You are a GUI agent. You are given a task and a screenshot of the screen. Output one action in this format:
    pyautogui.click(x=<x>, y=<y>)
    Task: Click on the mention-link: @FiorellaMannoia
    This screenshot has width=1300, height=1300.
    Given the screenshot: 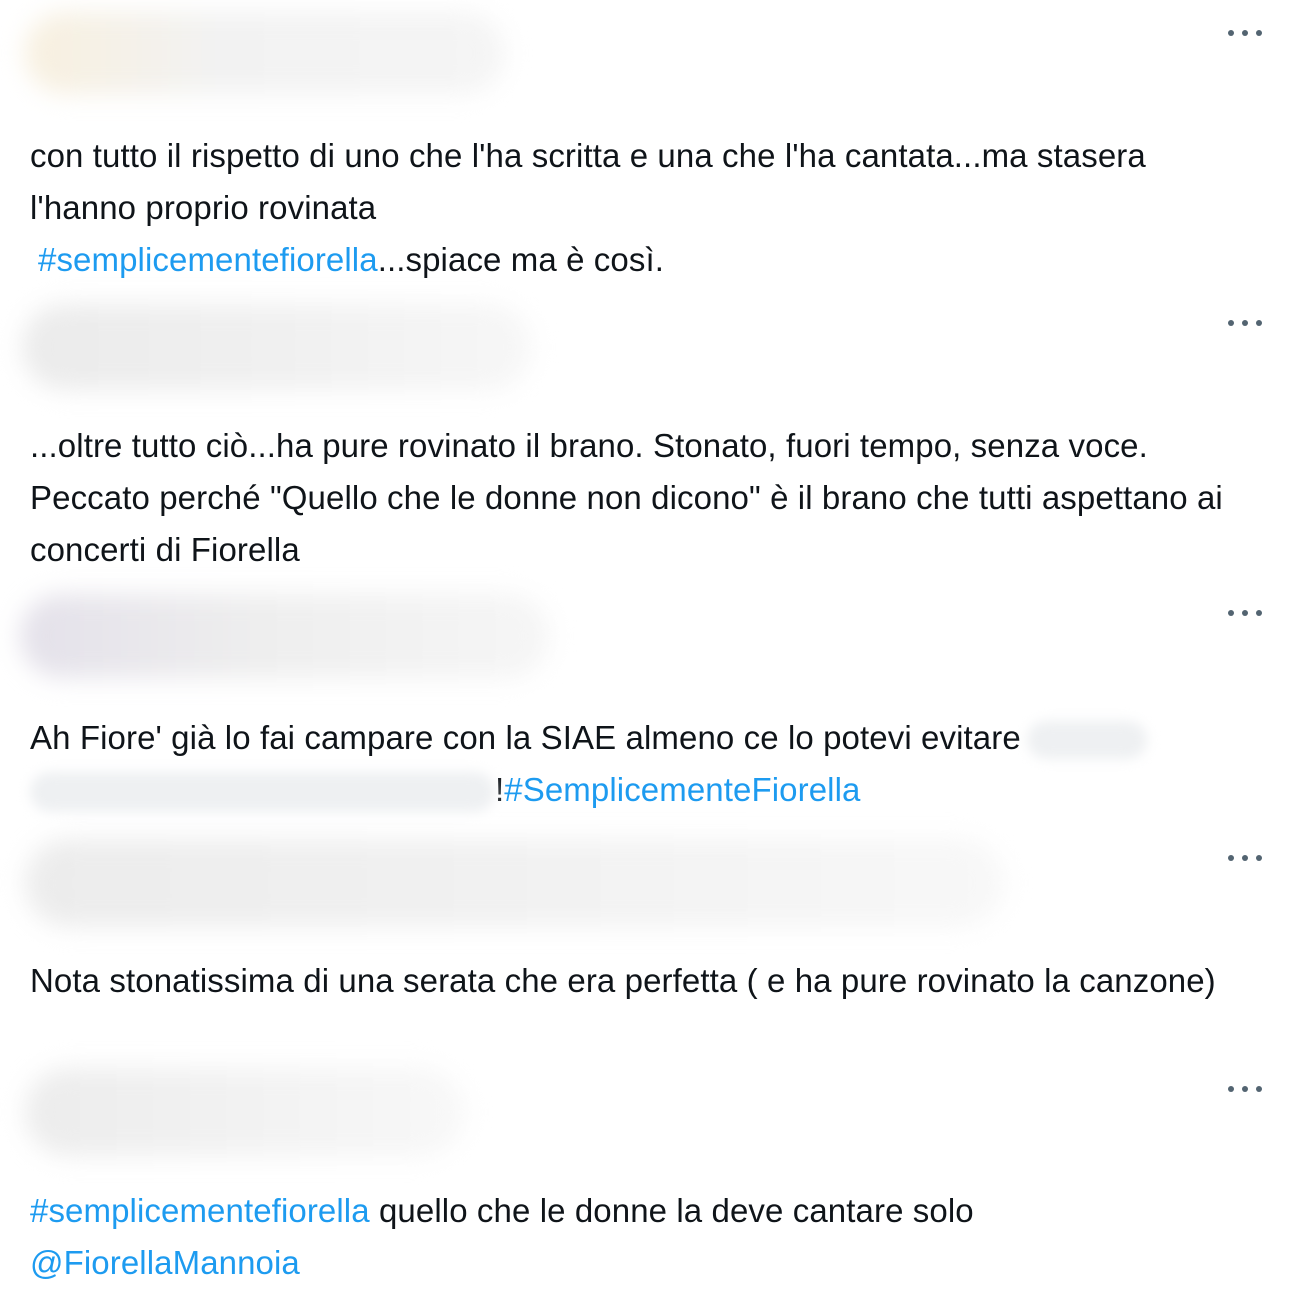 What is the action you would take?
    pyautogui.click(x=165, y=1262)
    